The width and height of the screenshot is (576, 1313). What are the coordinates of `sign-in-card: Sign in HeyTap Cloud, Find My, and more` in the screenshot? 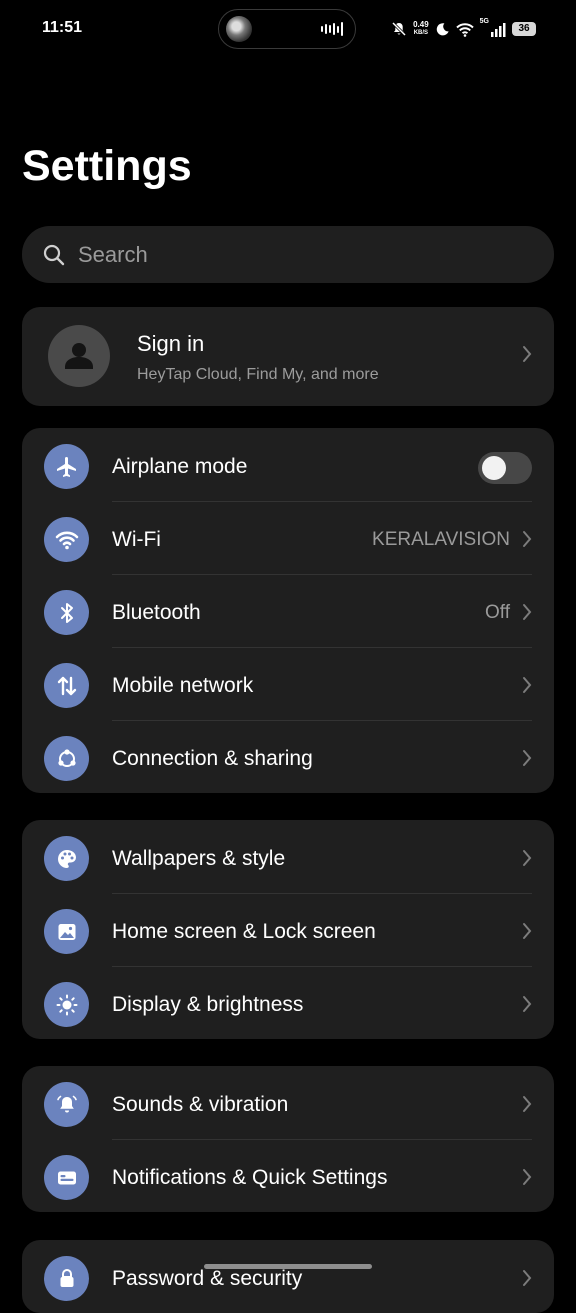 It's located at (288, 356).